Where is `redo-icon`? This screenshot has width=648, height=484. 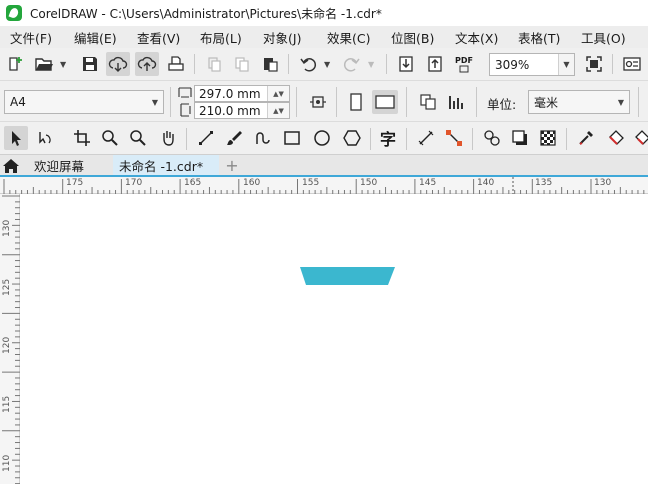 redo-icon is located at coordinates (352, 64).